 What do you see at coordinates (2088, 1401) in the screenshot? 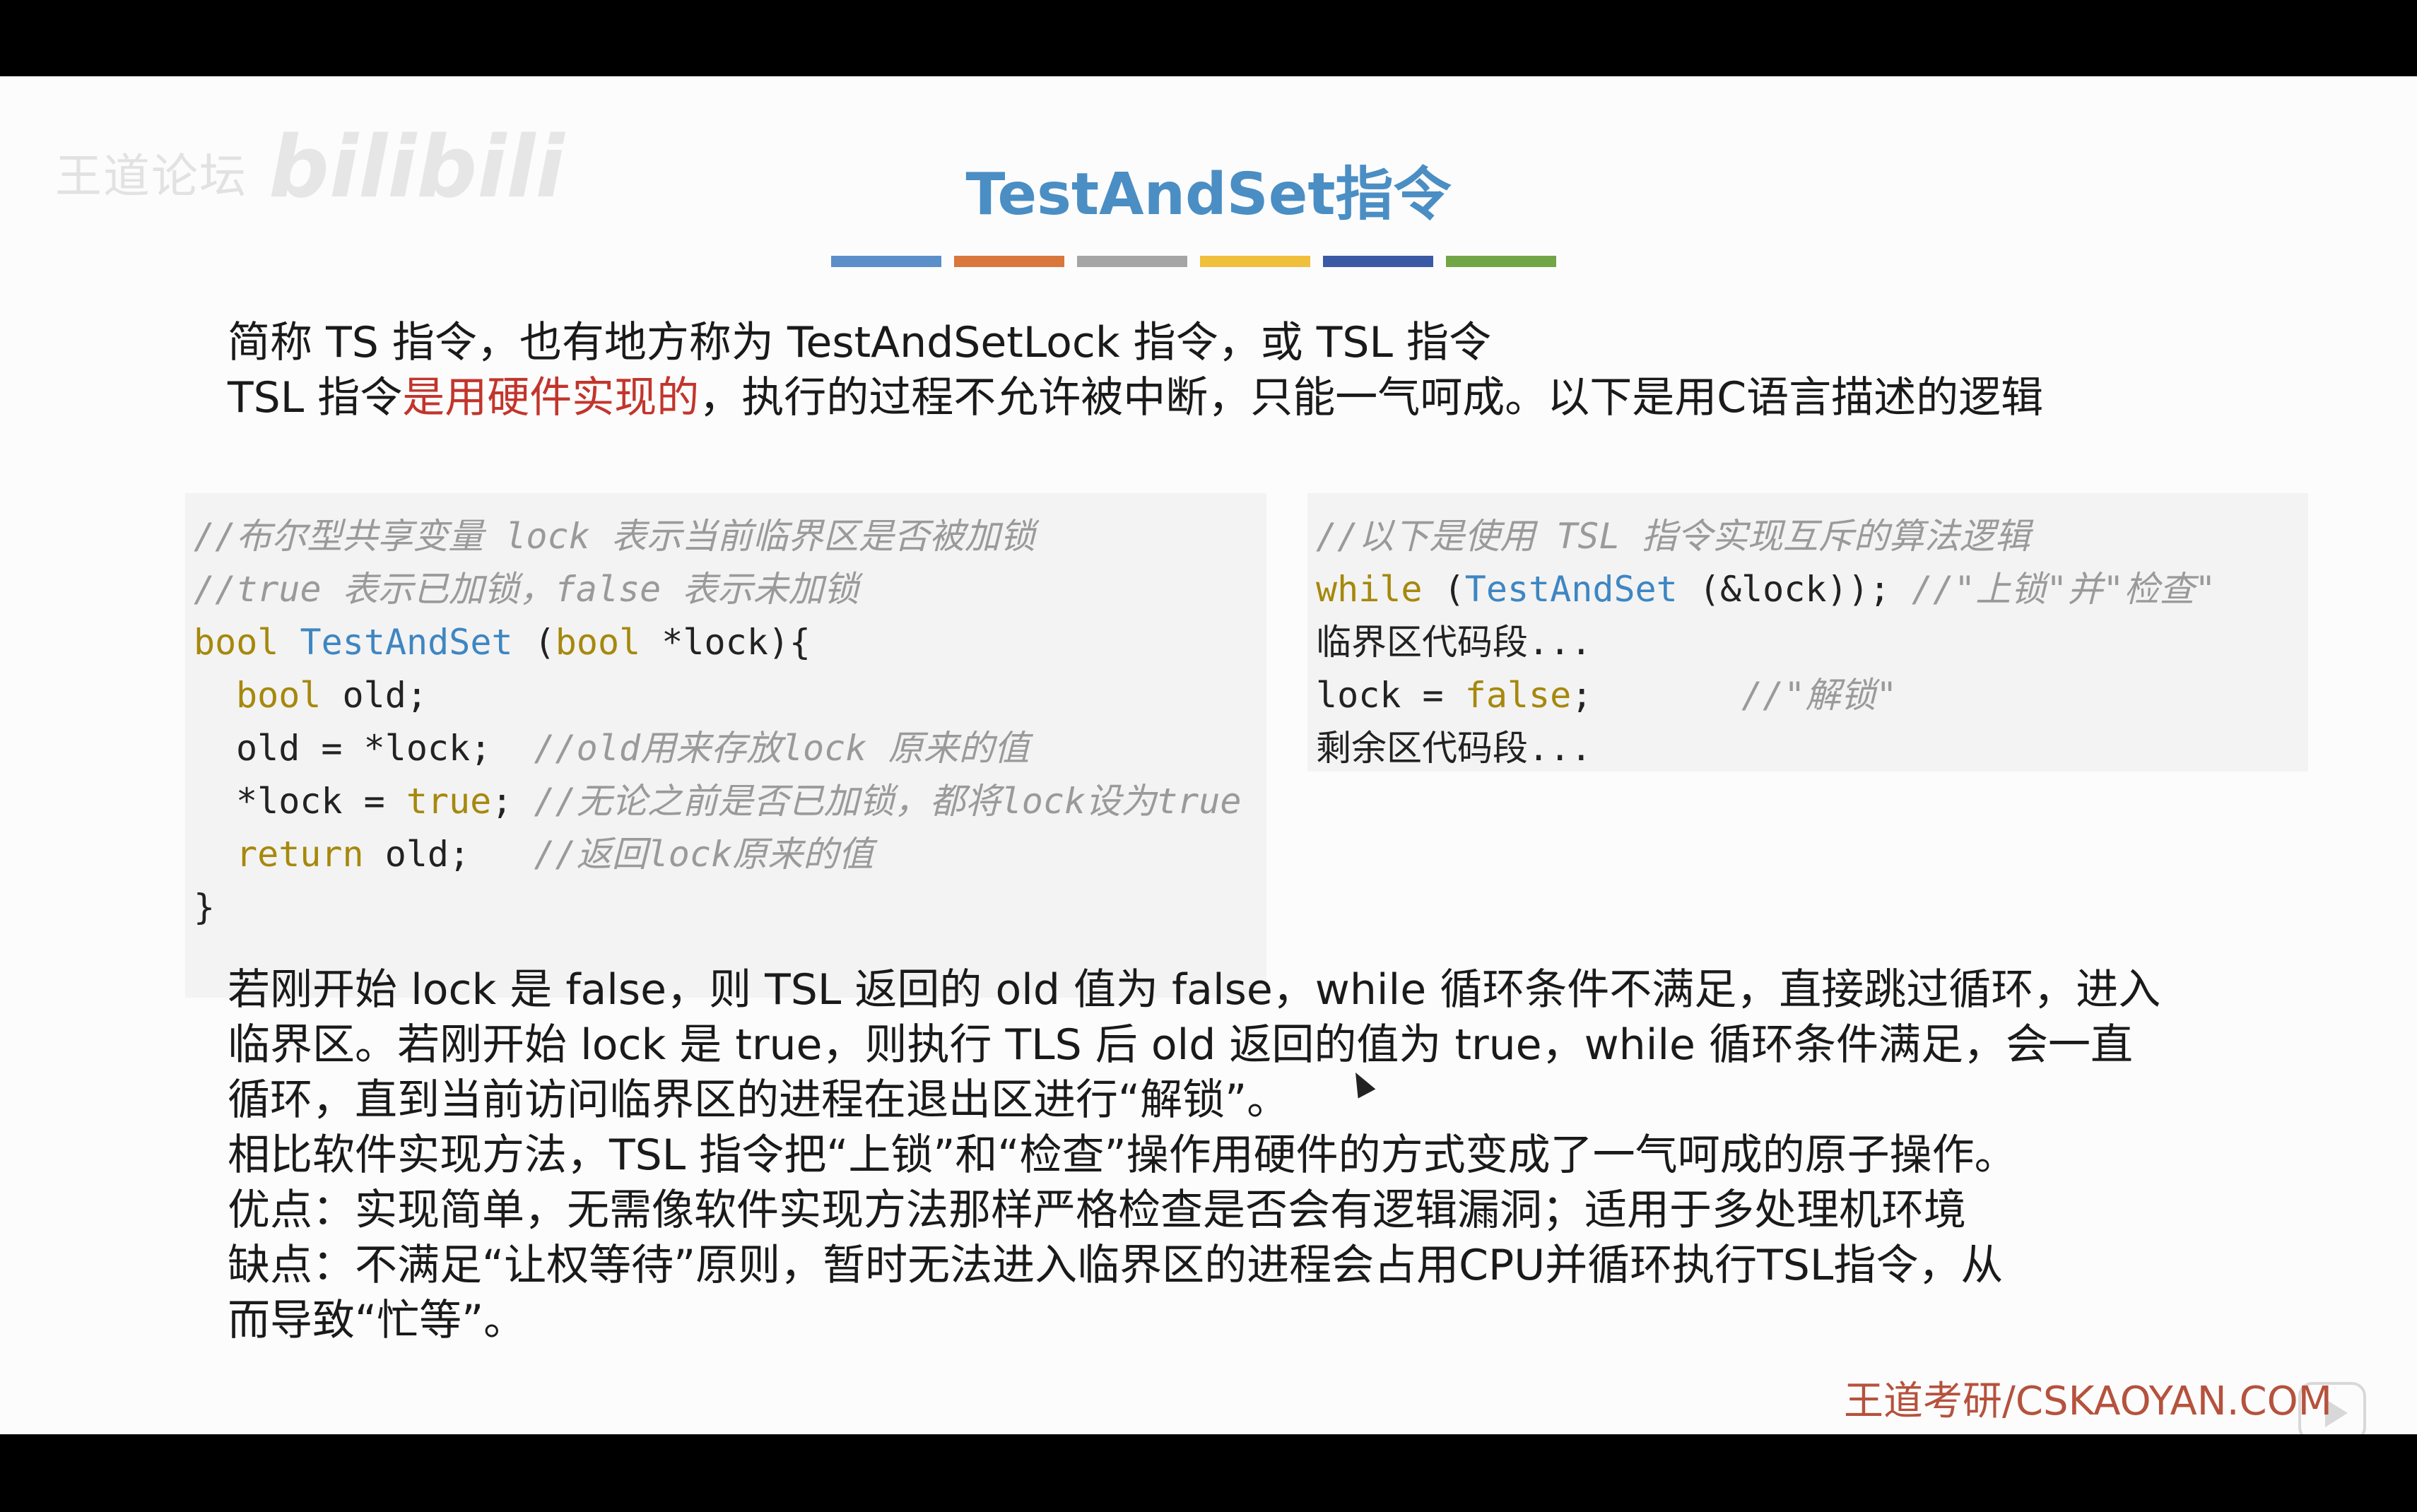
I see `footer-watermark: 王道考研/CSKAOYAN.COM` at bounding box center [2088, 1401].